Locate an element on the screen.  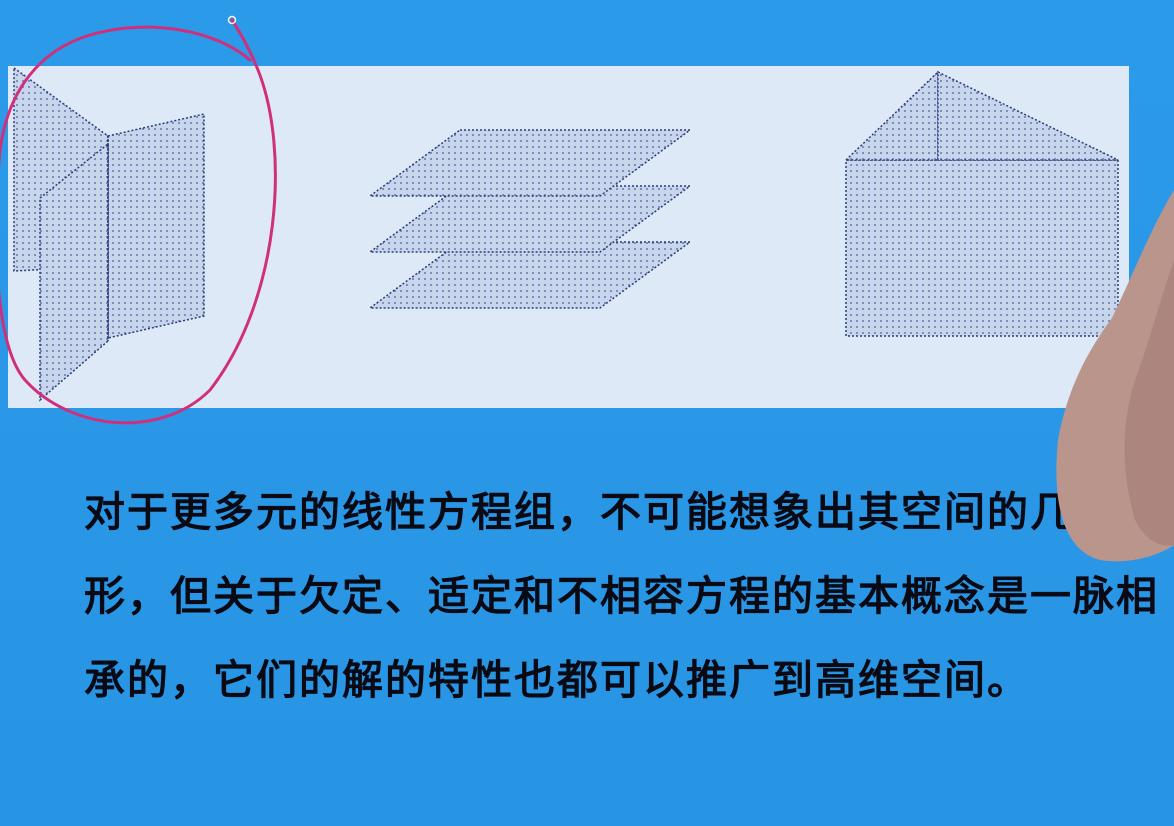
plane-right is located at coordinates (156, 226).